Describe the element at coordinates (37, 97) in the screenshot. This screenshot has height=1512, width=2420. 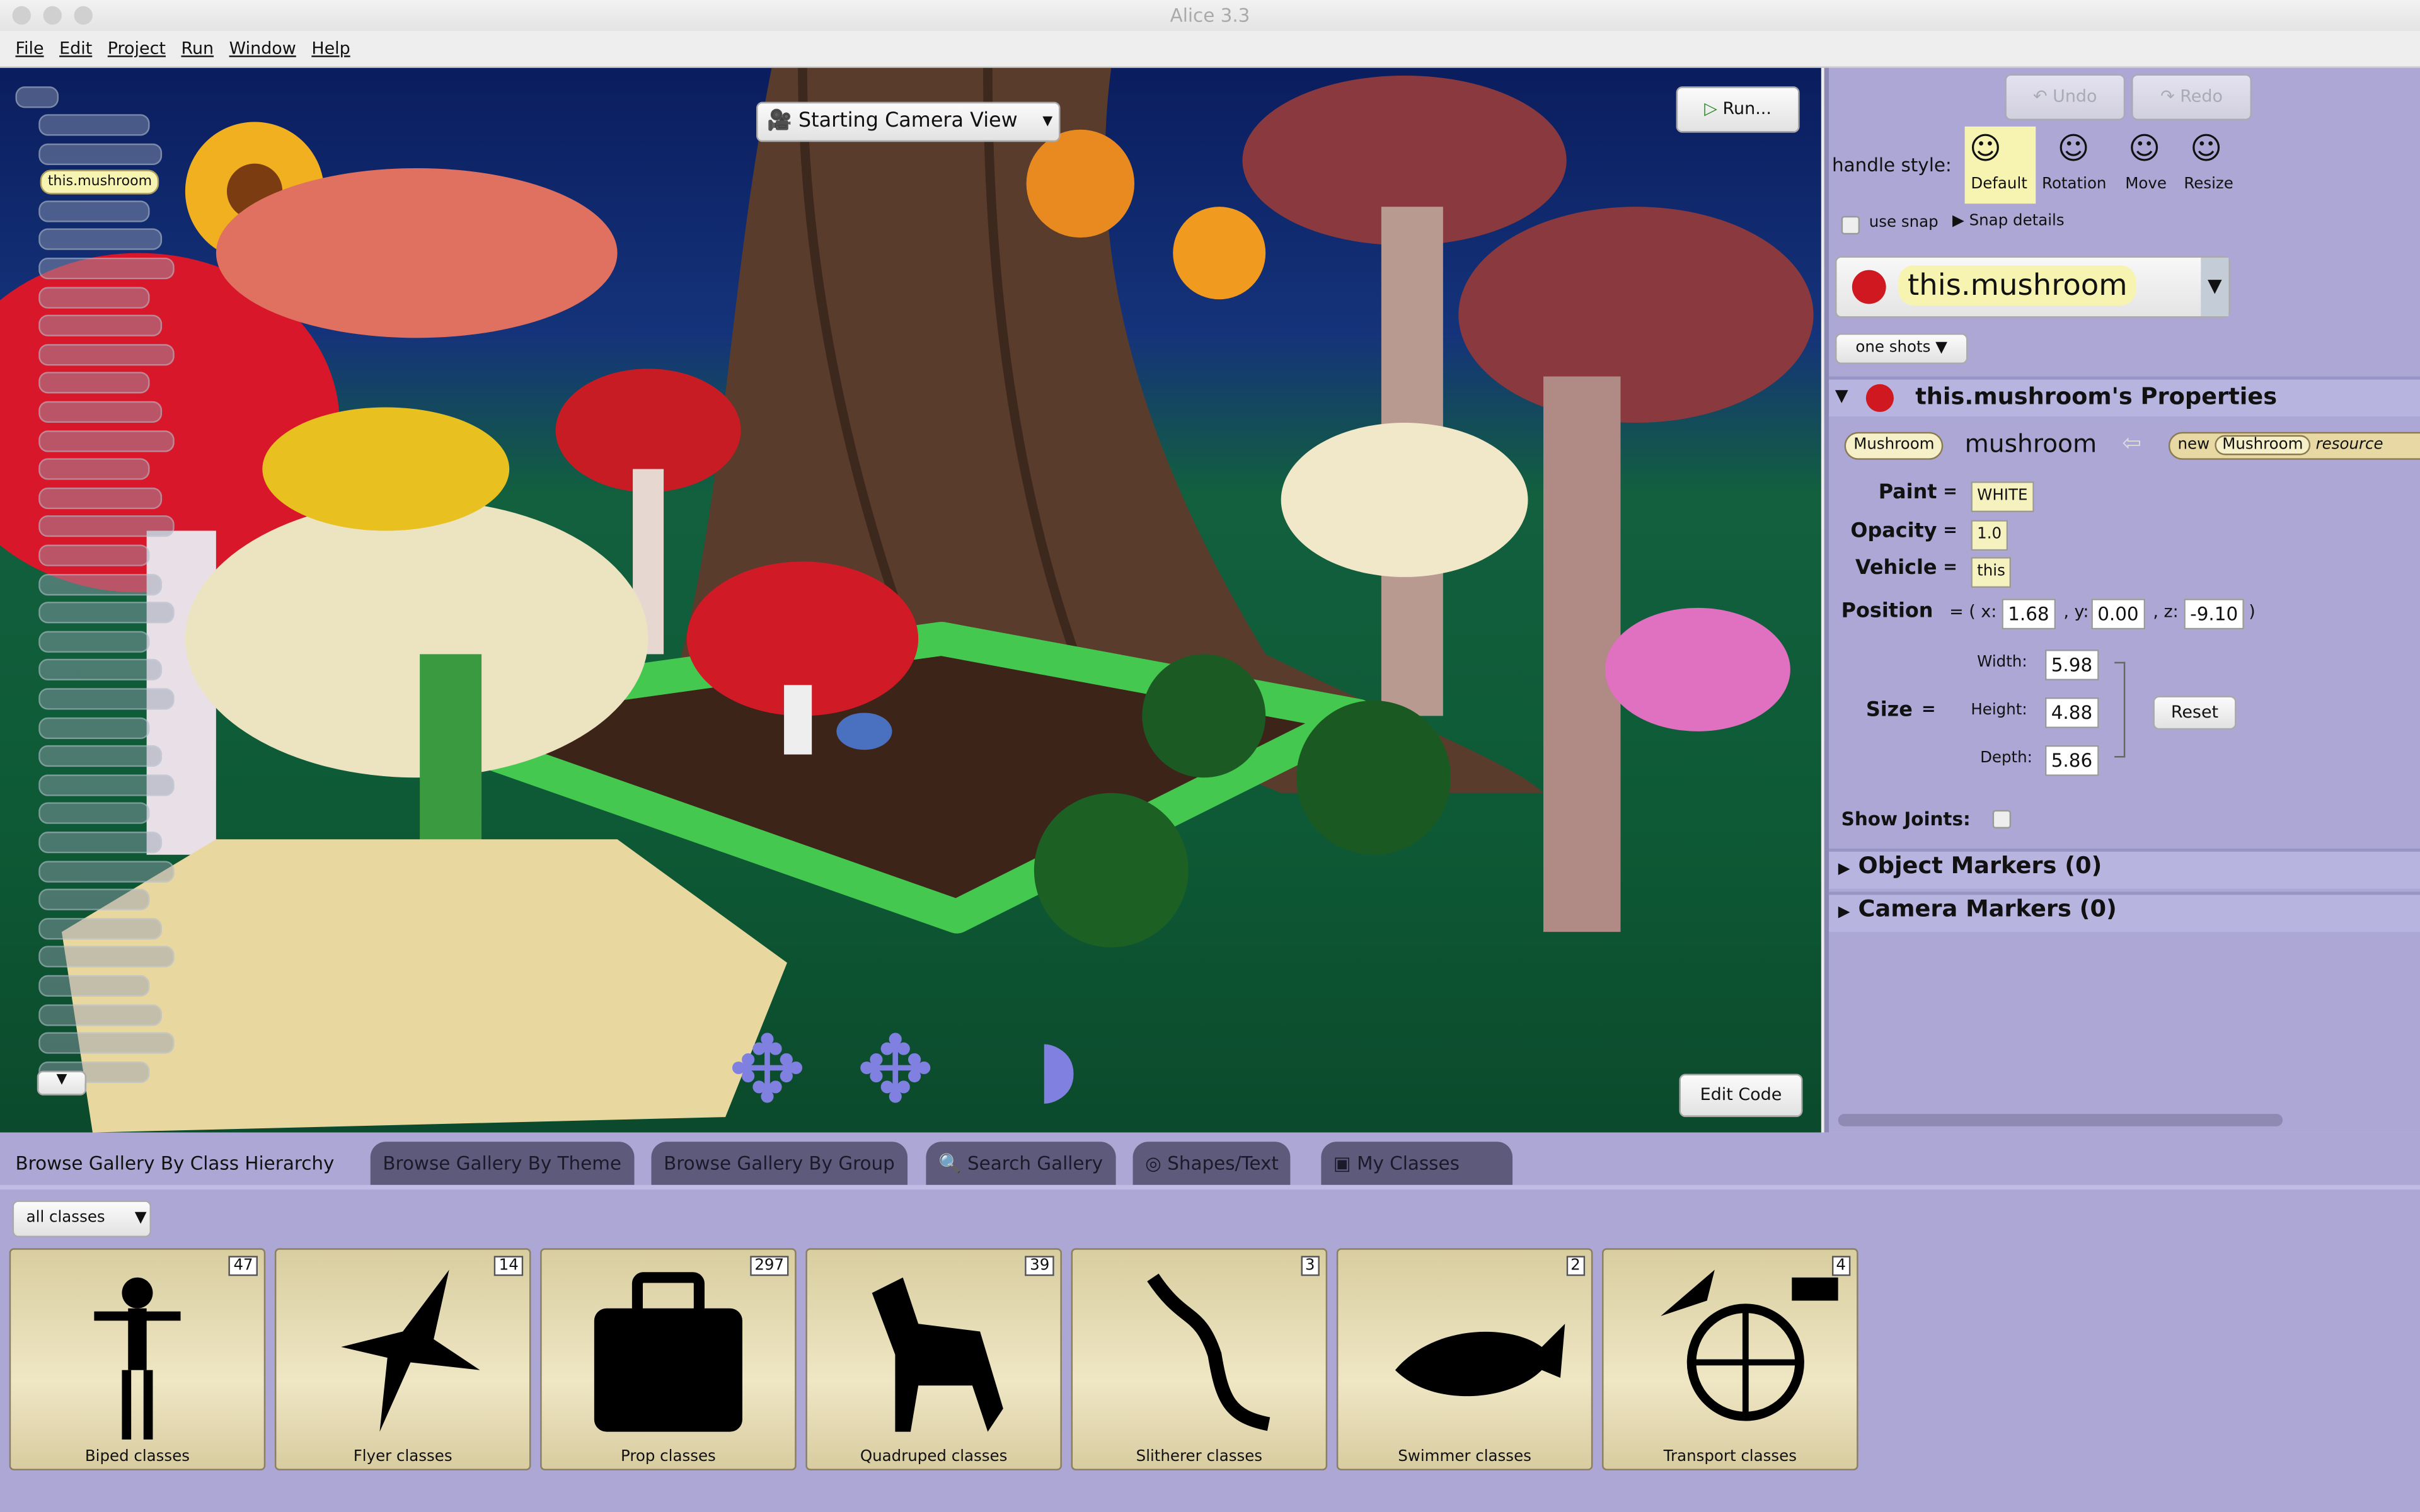
I see `tree-collapse-handle` at that location.